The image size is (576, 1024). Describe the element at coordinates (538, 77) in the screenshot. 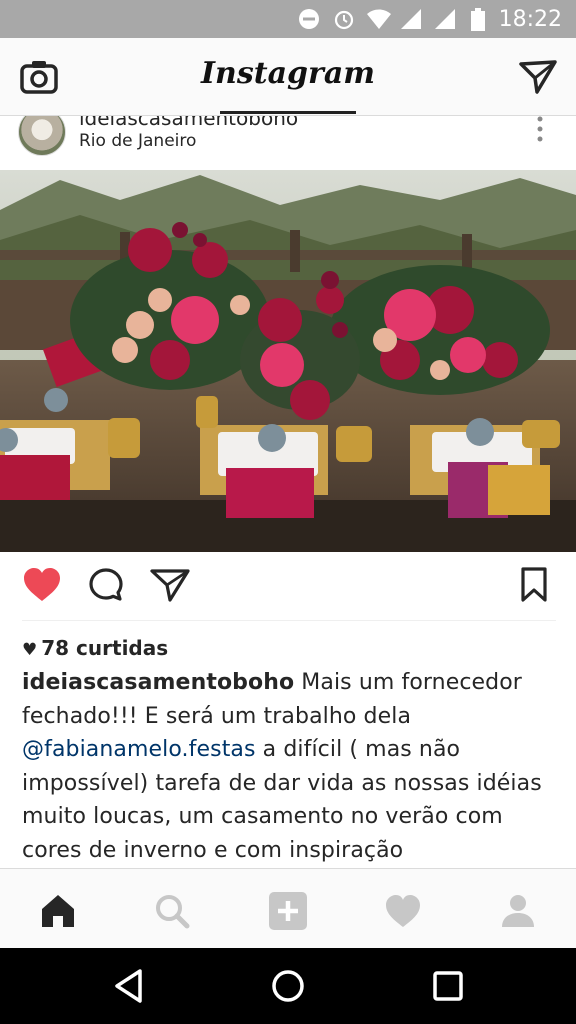

I see `direct-message-icon` at that location.